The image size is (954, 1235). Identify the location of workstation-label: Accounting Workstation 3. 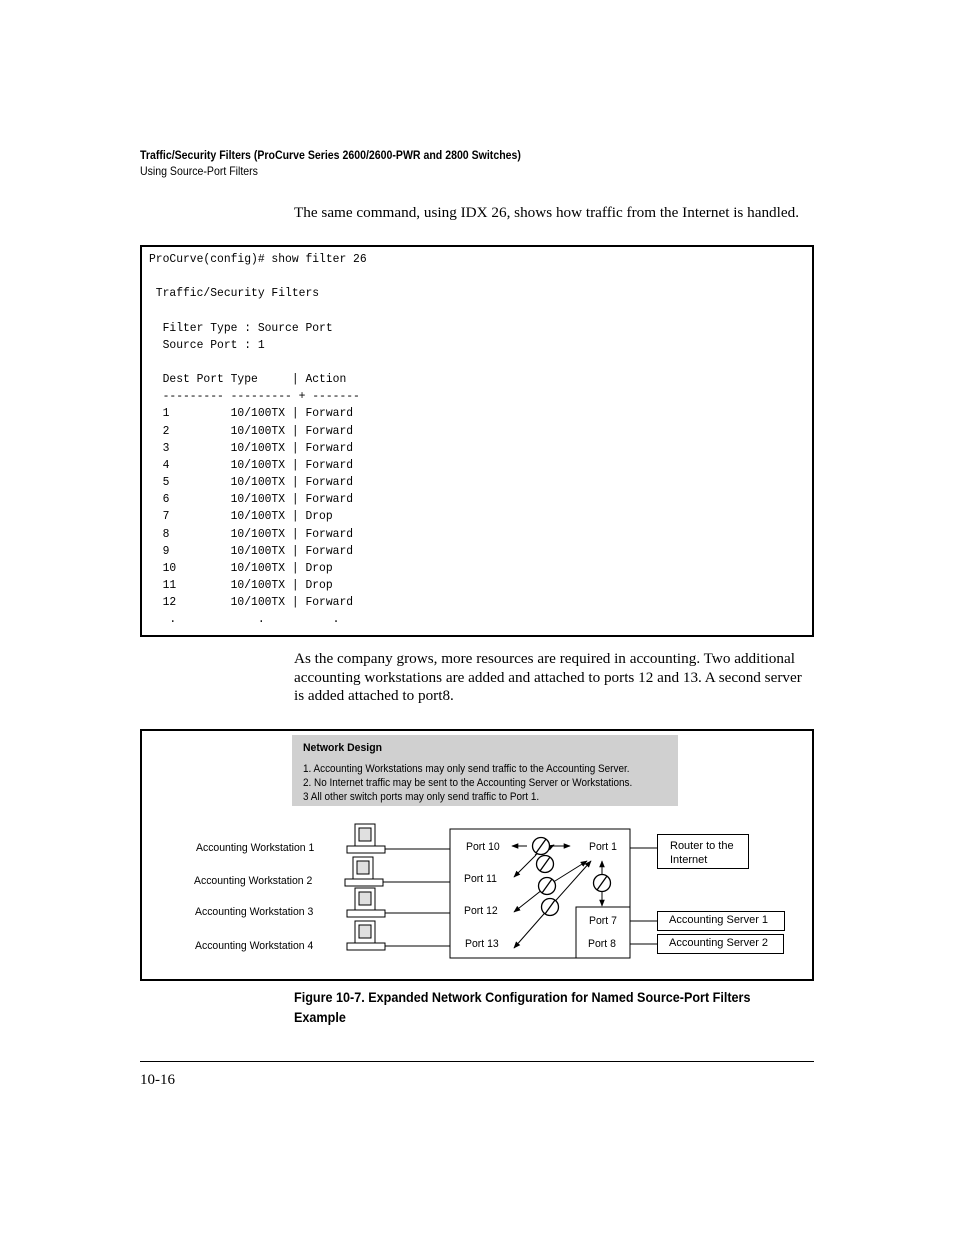
(254, 912).